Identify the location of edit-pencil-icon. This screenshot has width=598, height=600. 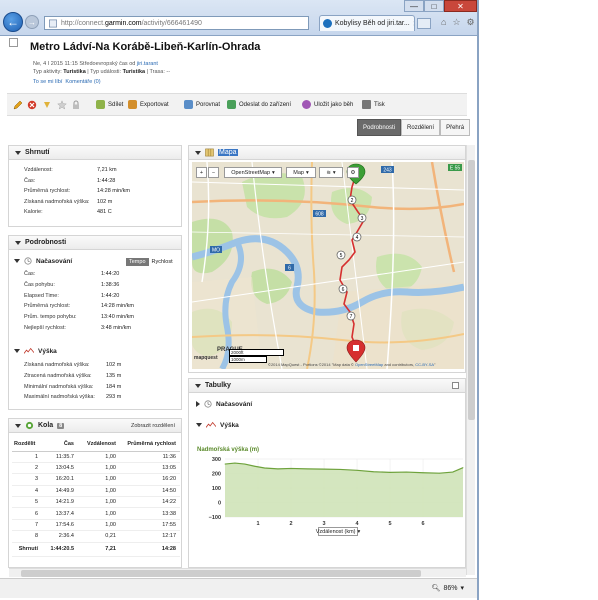
(18, 105).